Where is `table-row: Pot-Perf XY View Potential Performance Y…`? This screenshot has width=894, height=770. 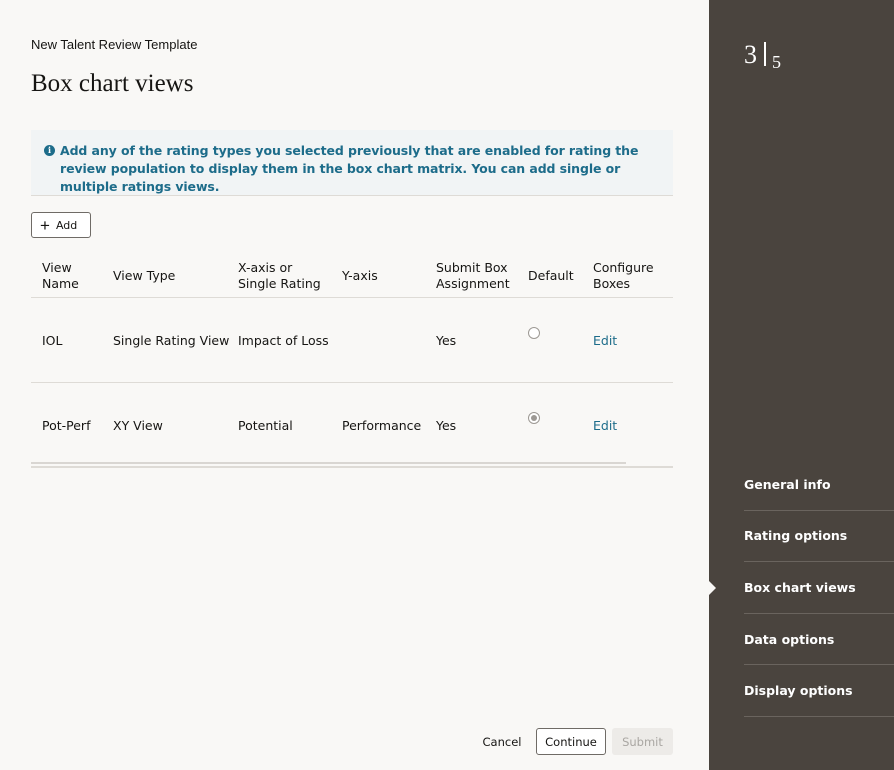 table-row: Pot-Perf XY View Potential Performance Y… is located at coordinates (352, 425).